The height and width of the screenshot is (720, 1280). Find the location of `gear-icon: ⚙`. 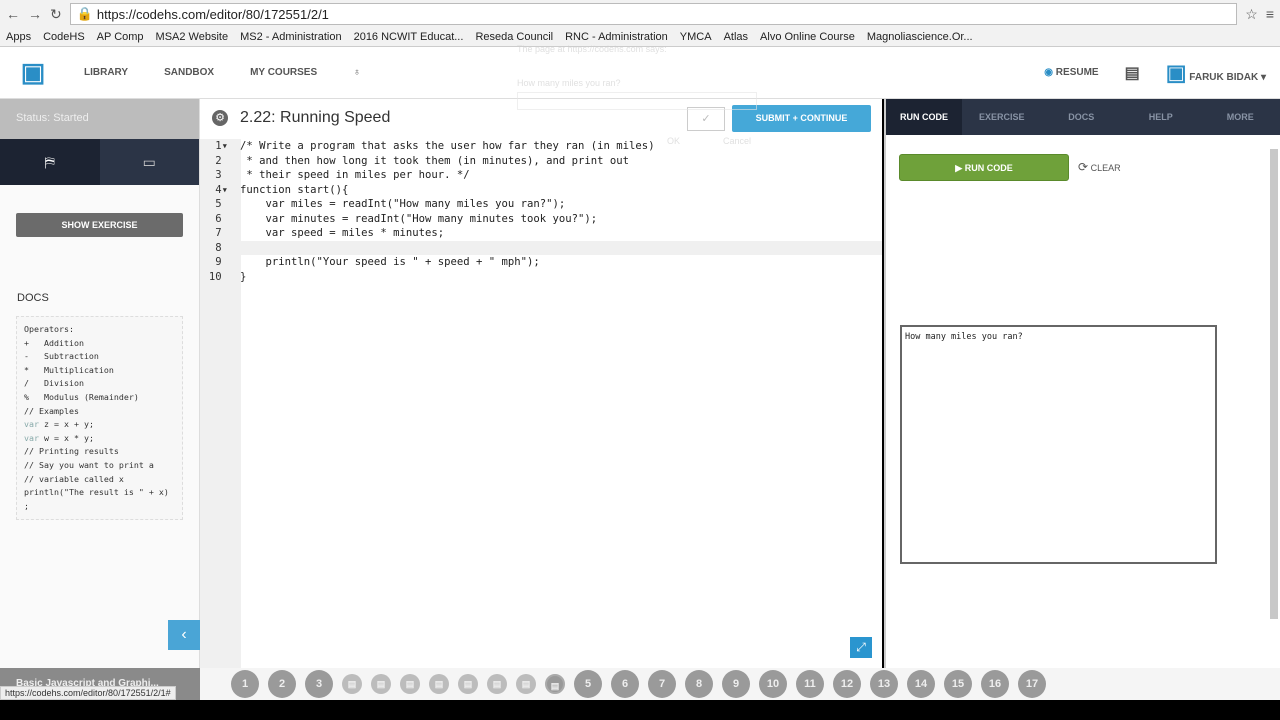

gear-icon: ⚙ is located at coordinates (220, 118).